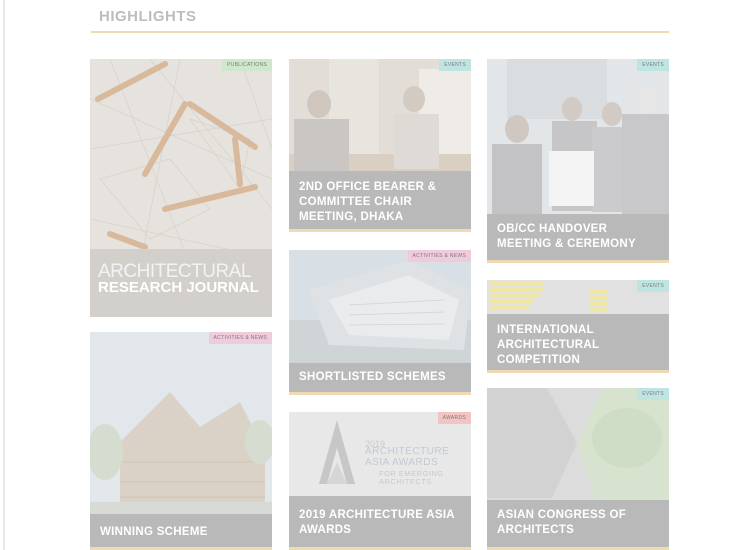 This screenshot has height=550, width=749. Describe the element at coordinates (181, 441) in the screenshot. I see `highlight-card-winning-scheme: ACTIVITIES & NEWS WINNING SCHEME` at that location.